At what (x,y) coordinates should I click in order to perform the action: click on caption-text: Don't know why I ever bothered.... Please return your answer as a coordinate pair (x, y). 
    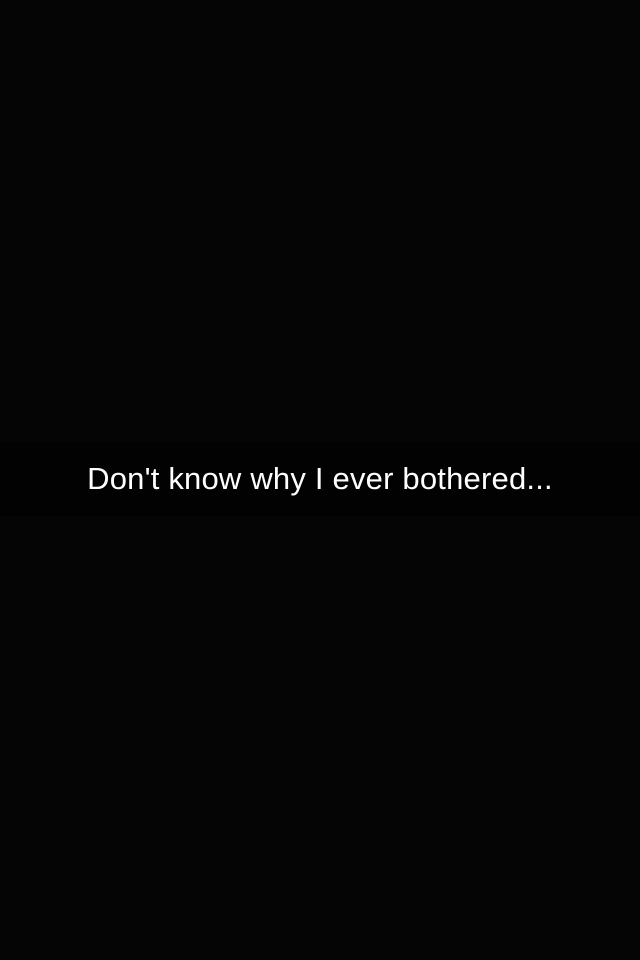
    Looking at the image, I should click on (320, 478).